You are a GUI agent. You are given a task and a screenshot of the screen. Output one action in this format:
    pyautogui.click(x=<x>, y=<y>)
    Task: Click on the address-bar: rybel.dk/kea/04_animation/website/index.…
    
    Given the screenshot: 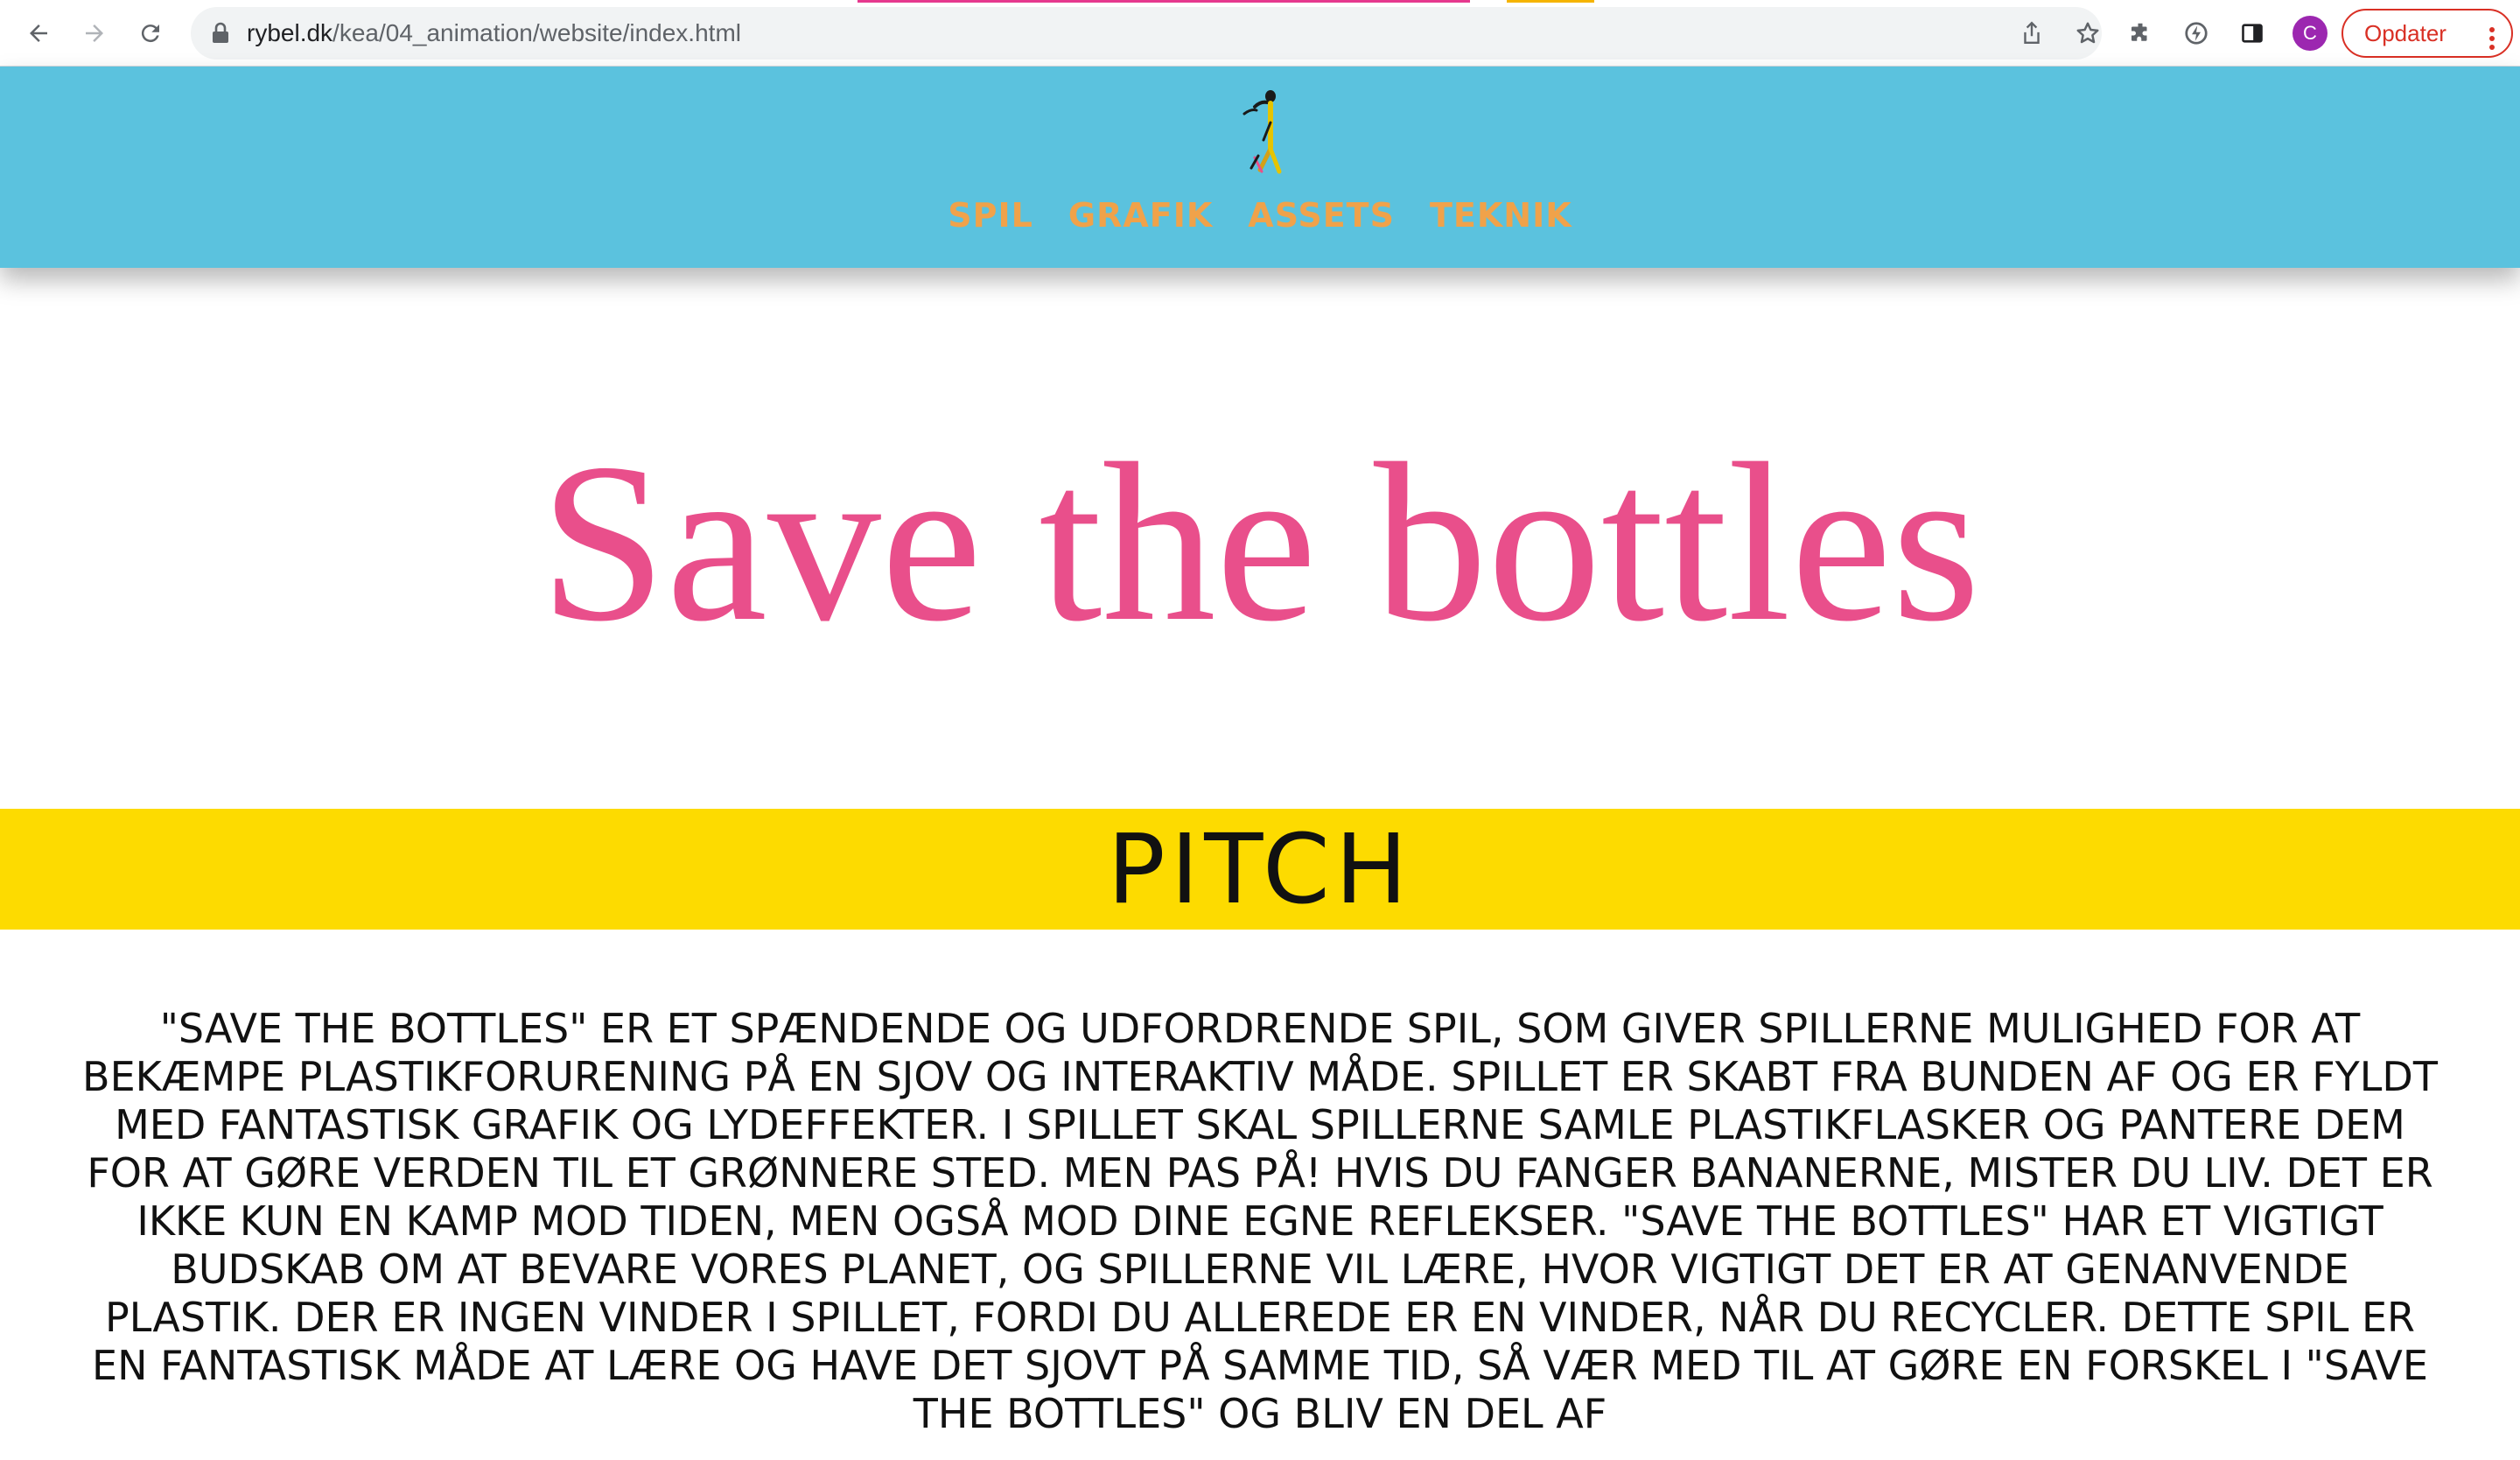 What is the action you would take?
    pyautogui.click(x=1146, y=34)
    